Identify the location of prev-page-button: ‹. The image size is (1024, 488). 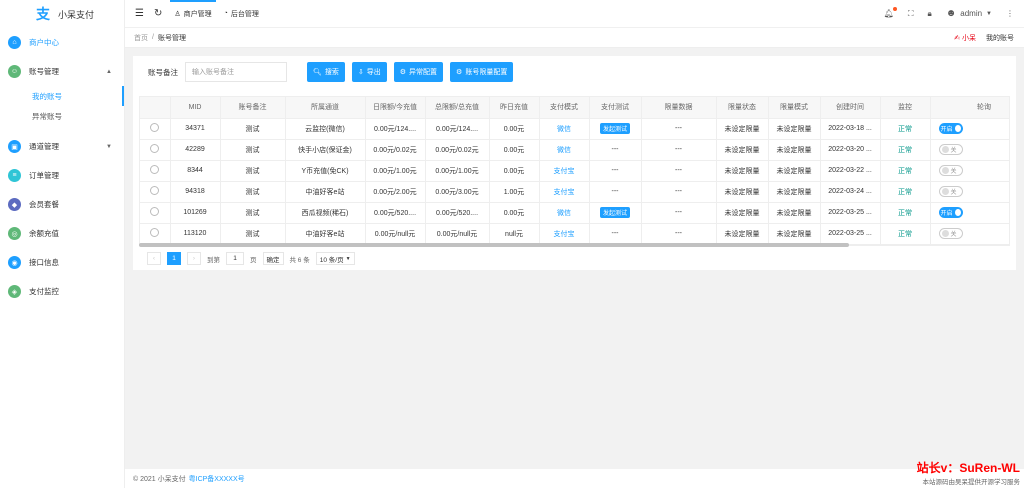
(154, 258).